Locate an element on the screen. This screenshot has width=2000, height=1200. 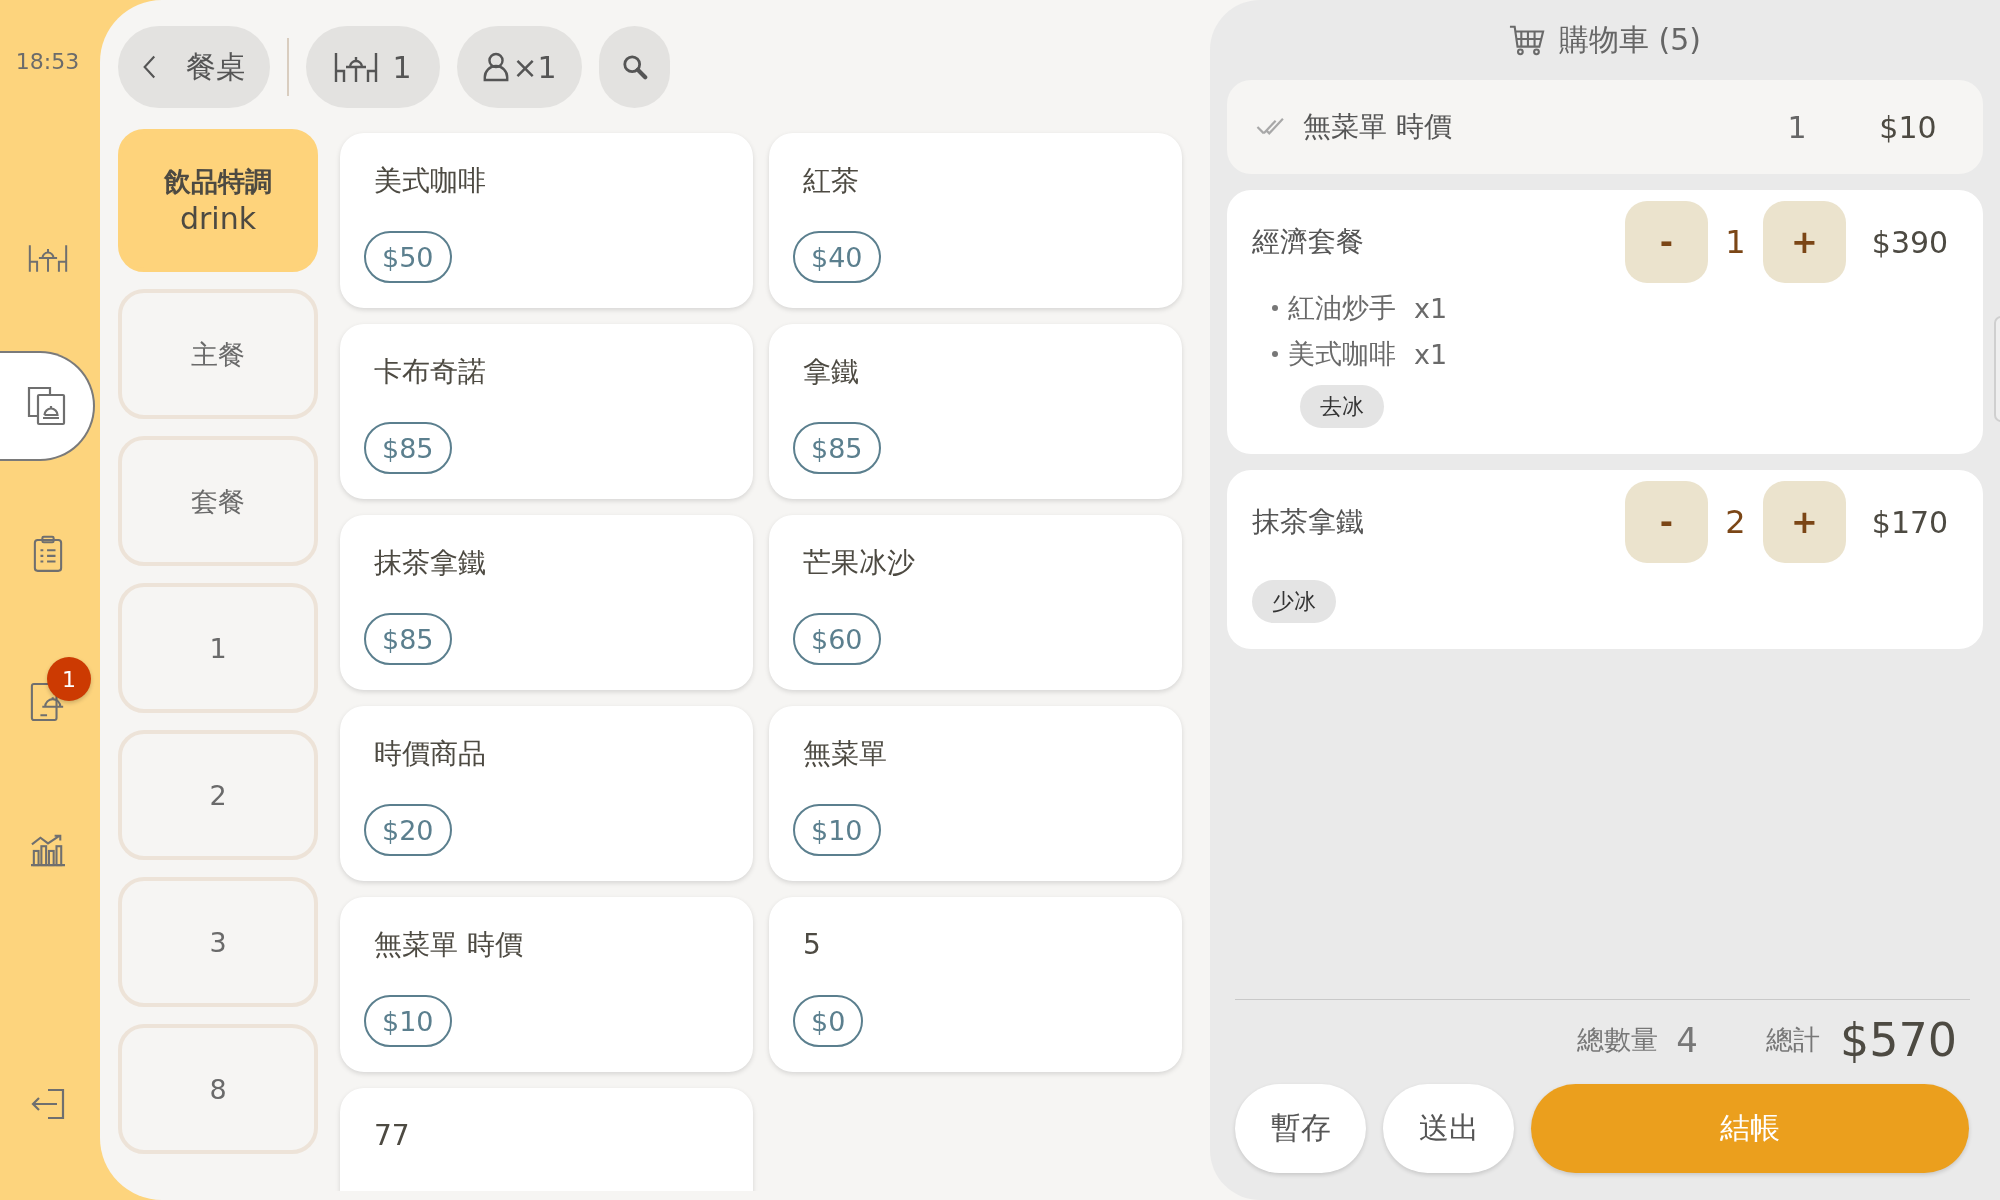
item-price: $170 is located at coordinates (1910, 522).